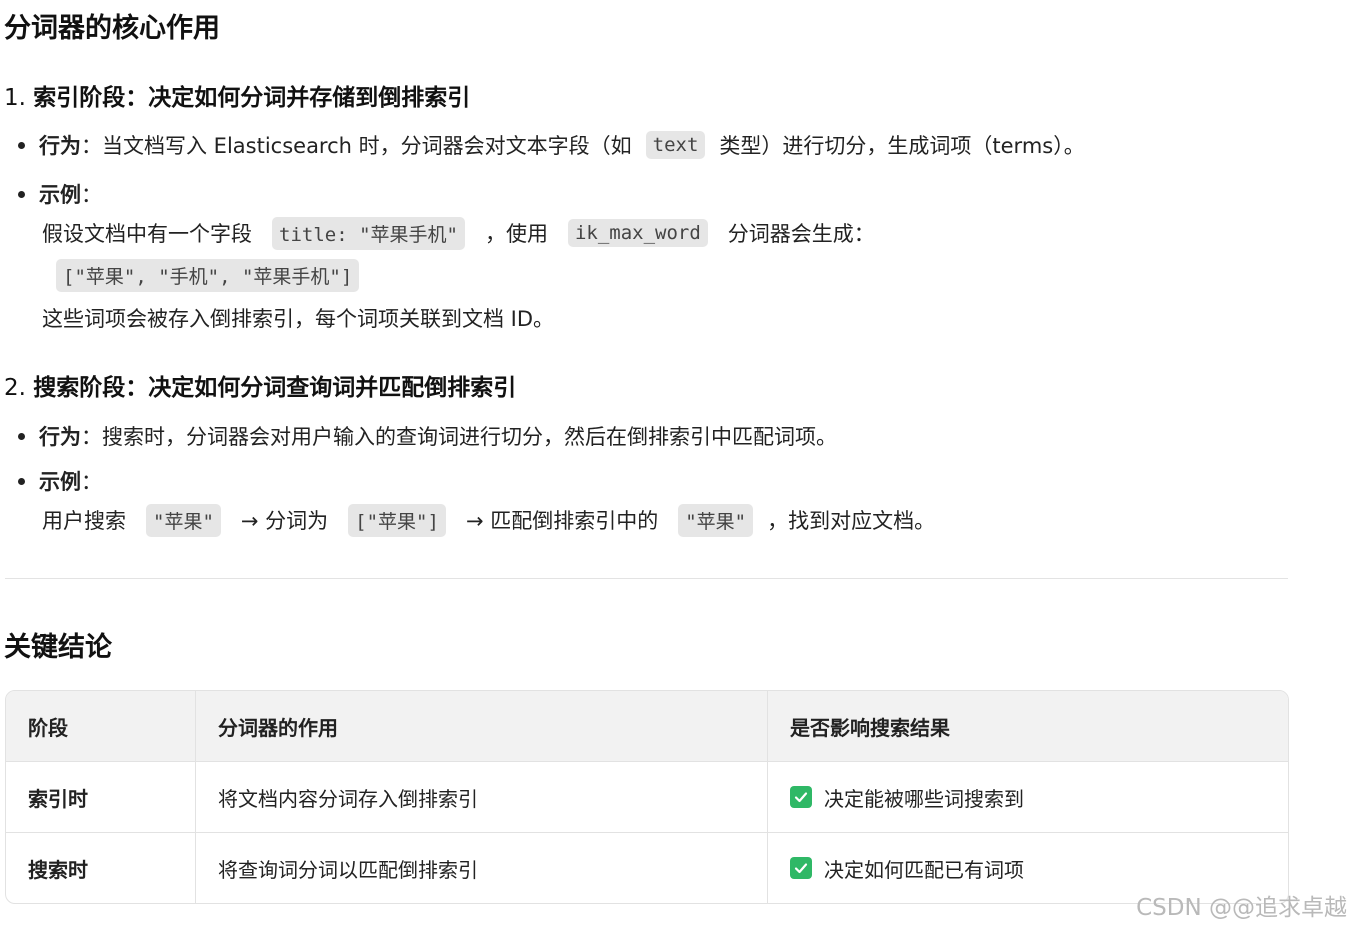 The width and height of the screenshot is (1351, 928). What do you see at coordinates (902, 146) in the screenshot?
I see `behavior-text-tail: 类型）进行切分，生成词项（terms）。` at bounding box center [902, 146].